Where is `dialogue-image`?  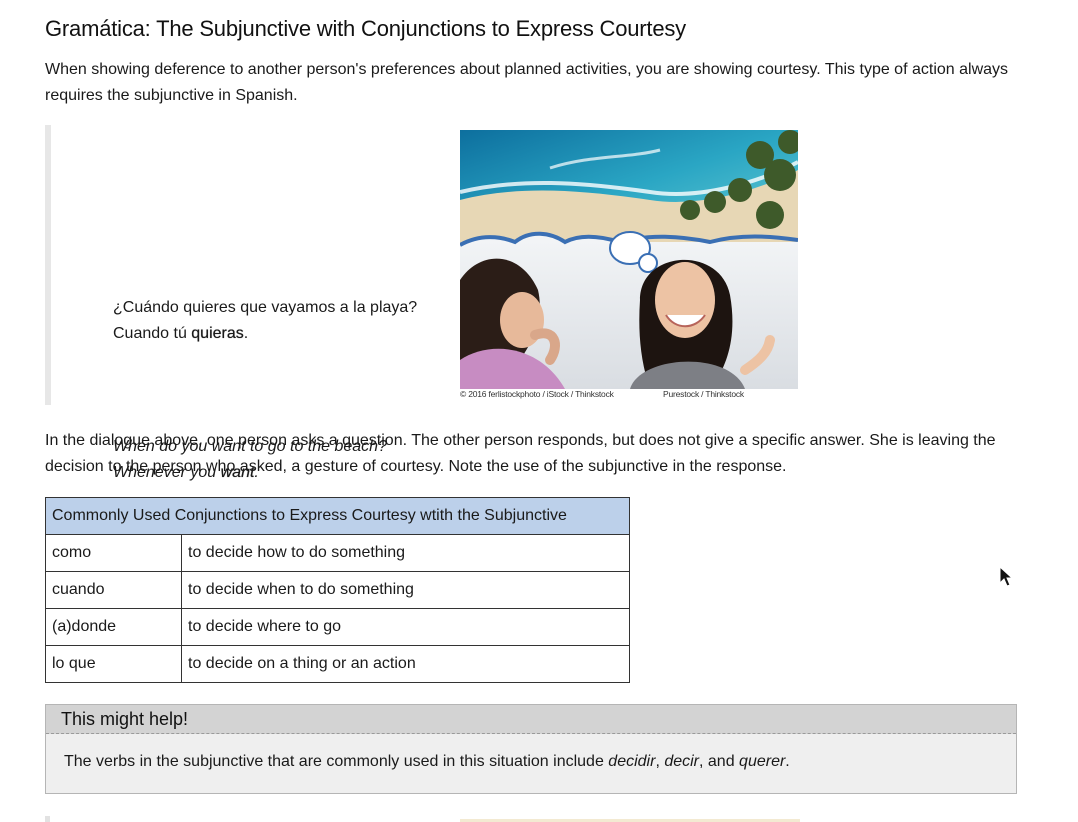 dialogue-image is located at coordinates (629, 259).